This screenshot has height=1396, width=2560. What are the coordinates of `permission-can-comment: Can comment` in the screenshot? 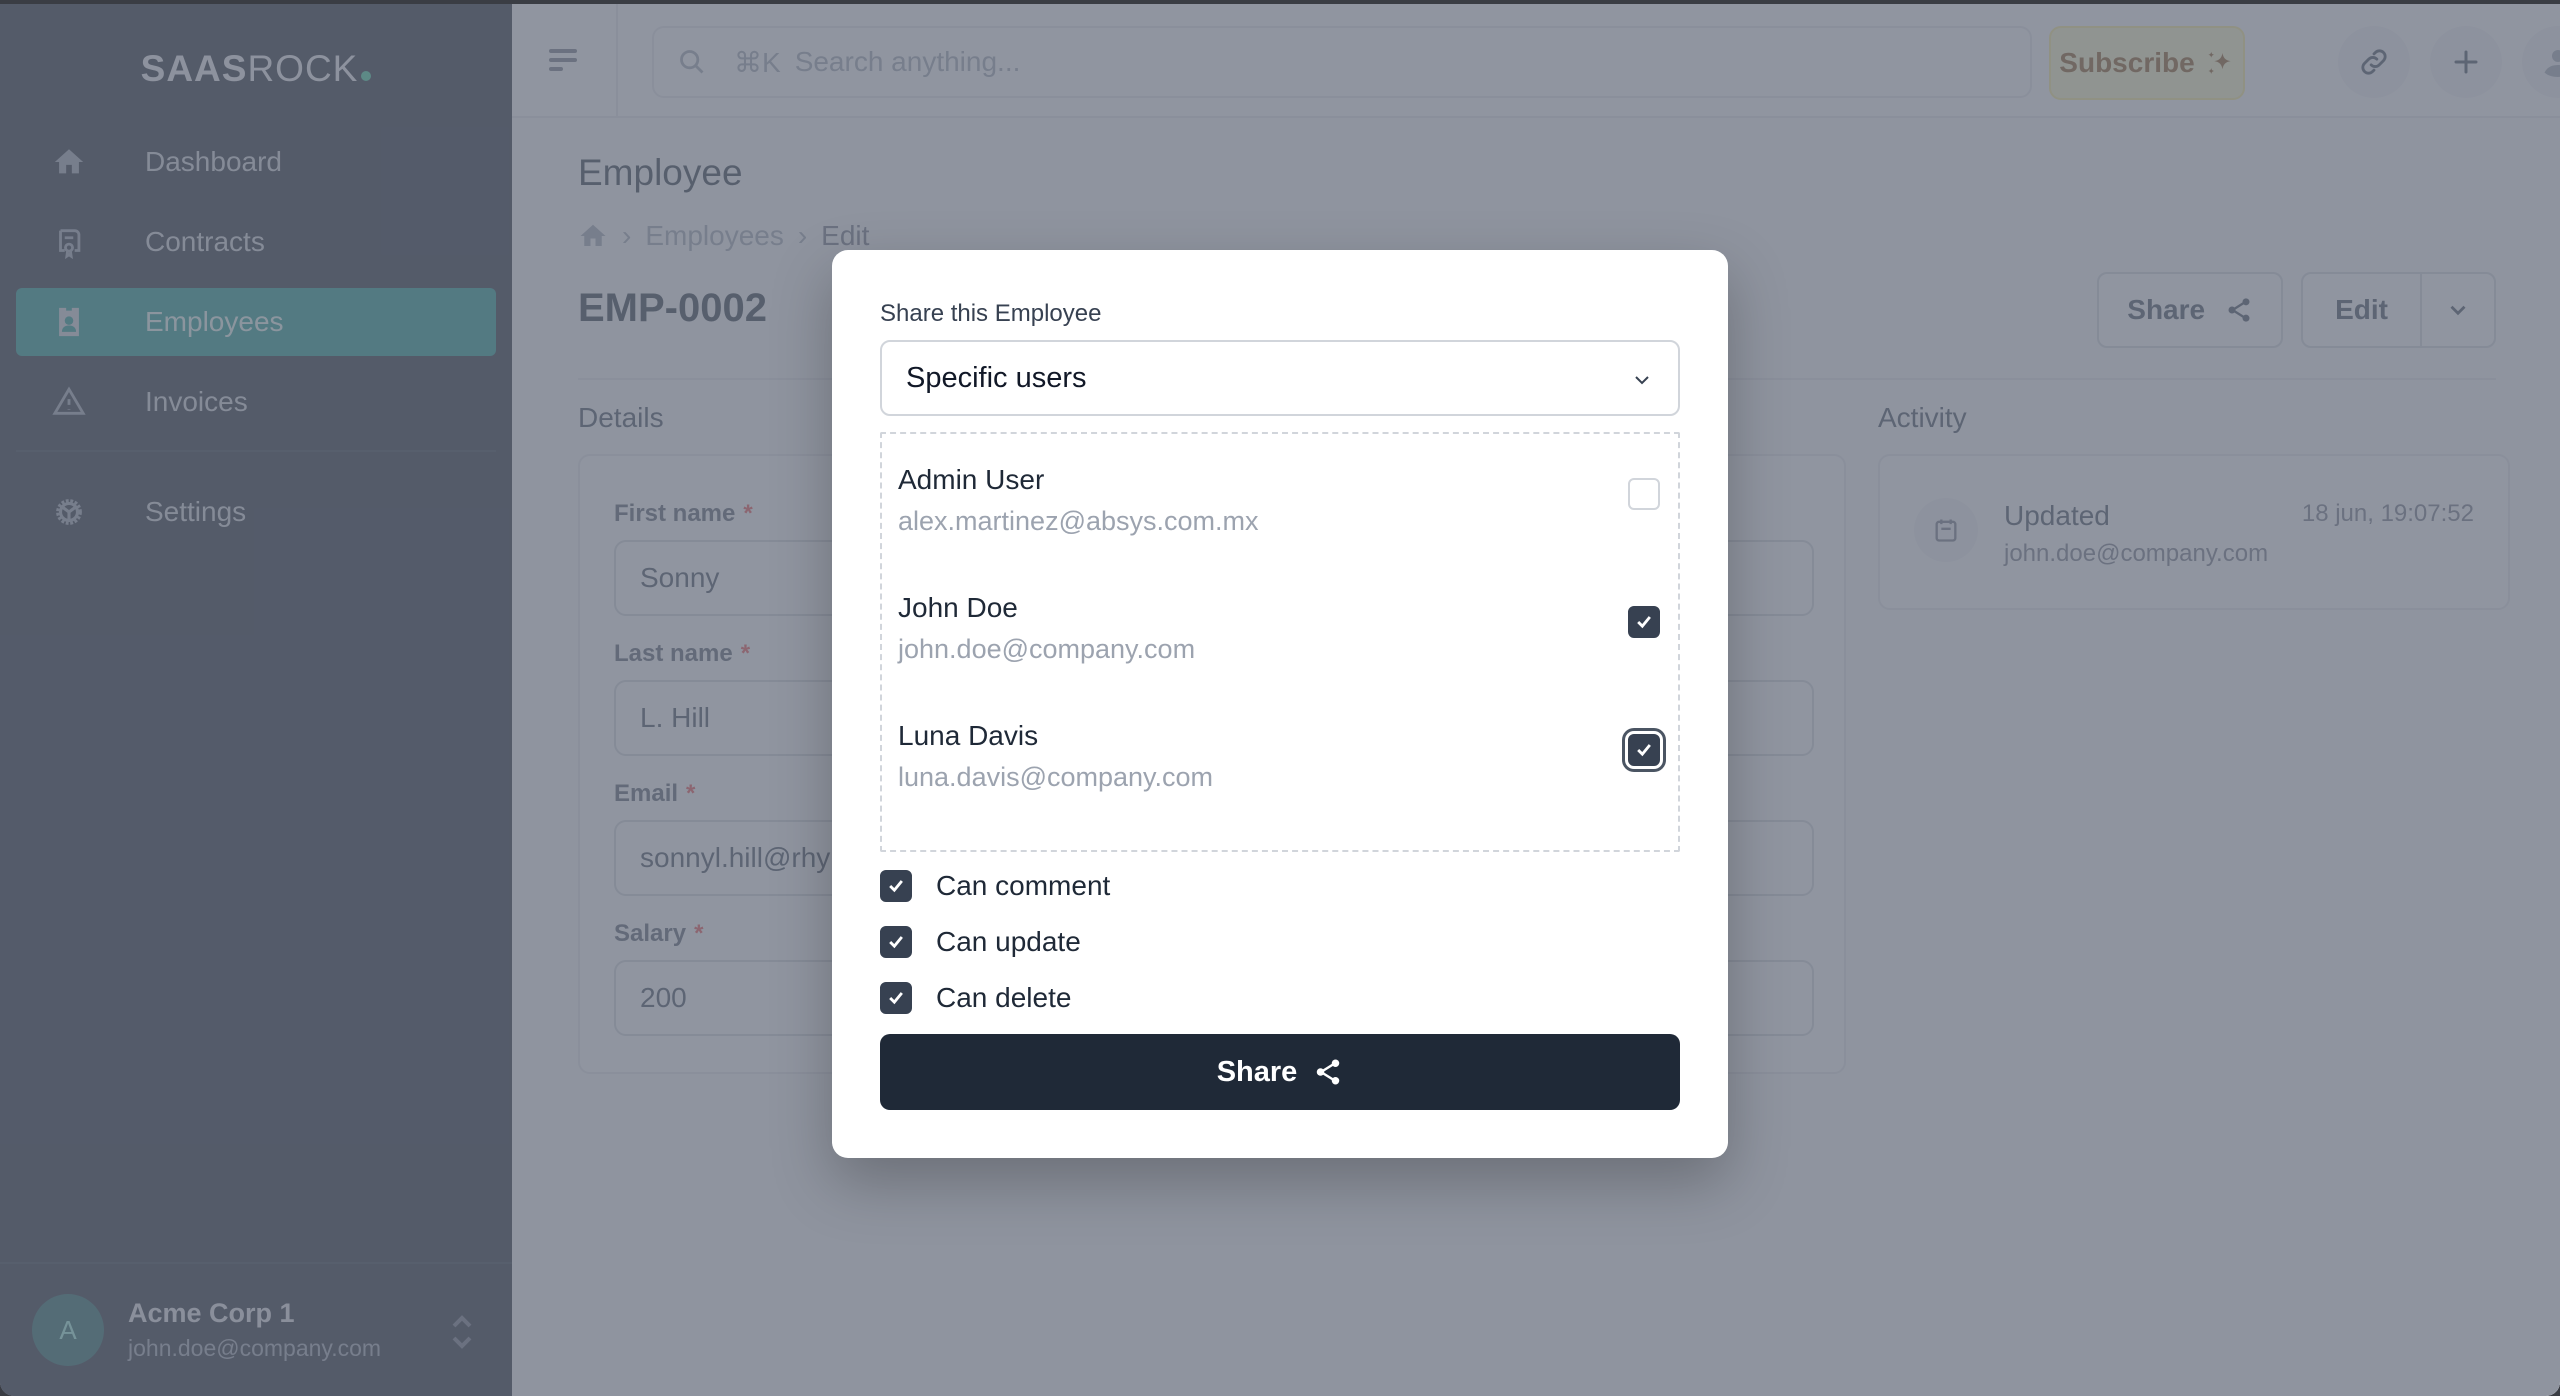 It's located at (995, 886).